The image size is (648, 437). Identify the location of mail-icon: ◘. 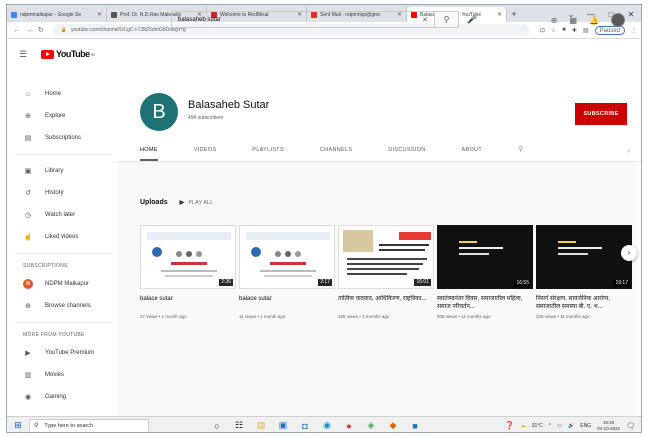
(305, 426).